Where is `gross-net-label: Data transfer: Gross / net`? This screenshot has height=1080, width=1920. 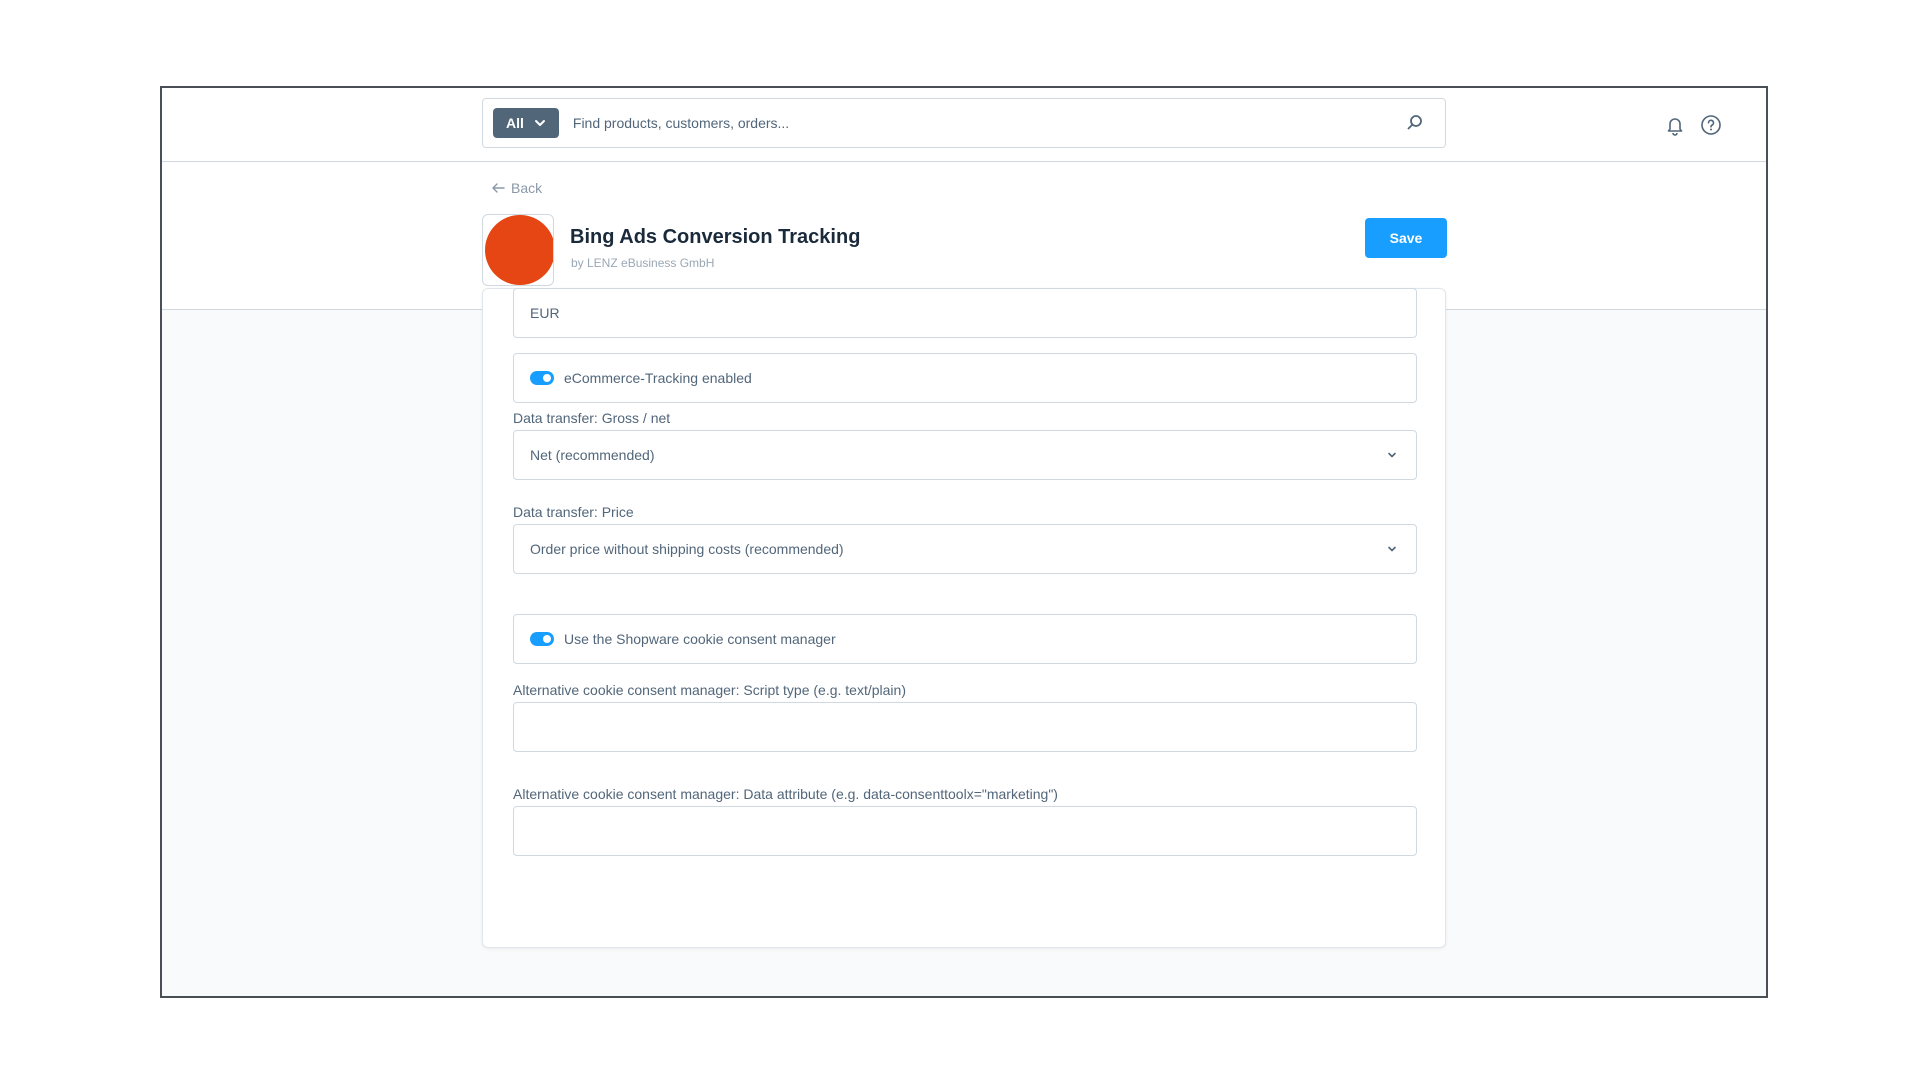 gross-net-label: Data transfer: Gross / net is located at coordinates (592, 418).